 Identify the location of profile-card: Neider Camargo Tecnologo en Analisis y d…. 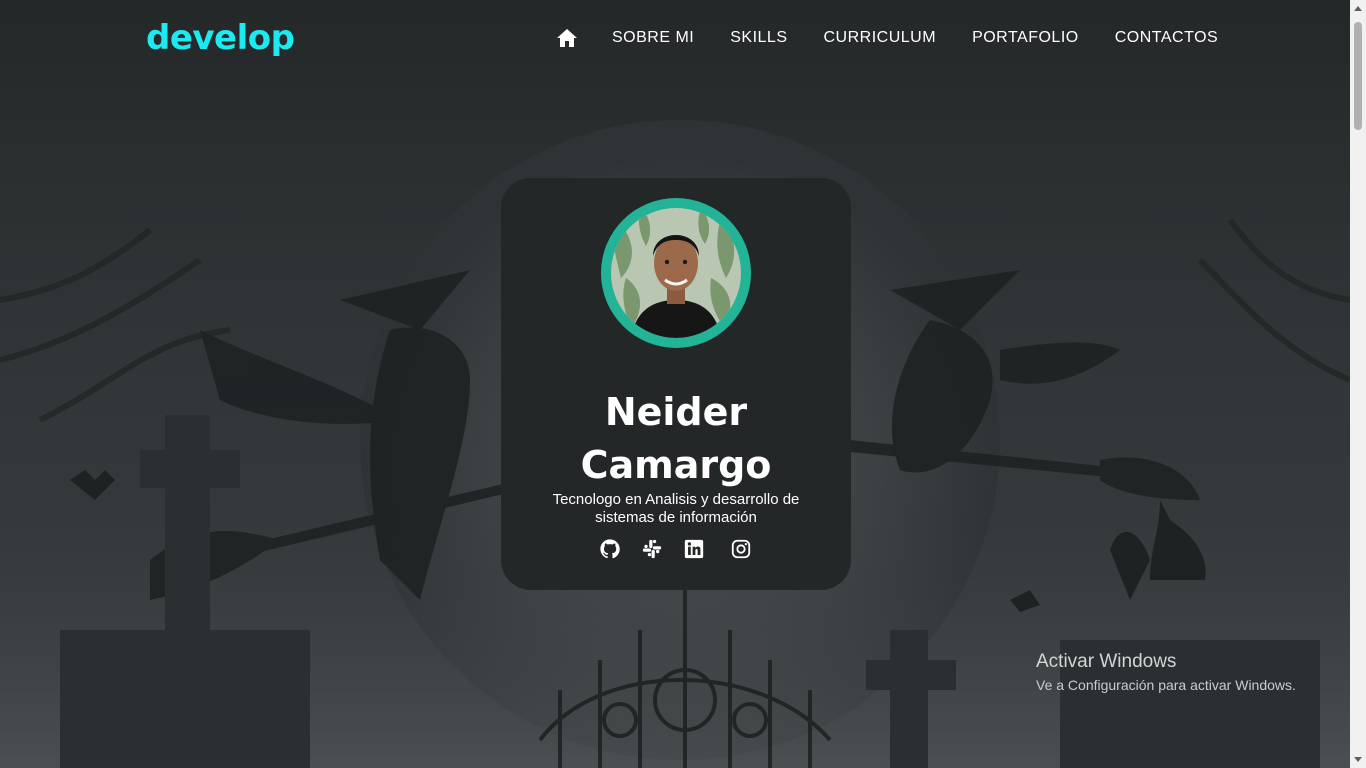
(676, 384).